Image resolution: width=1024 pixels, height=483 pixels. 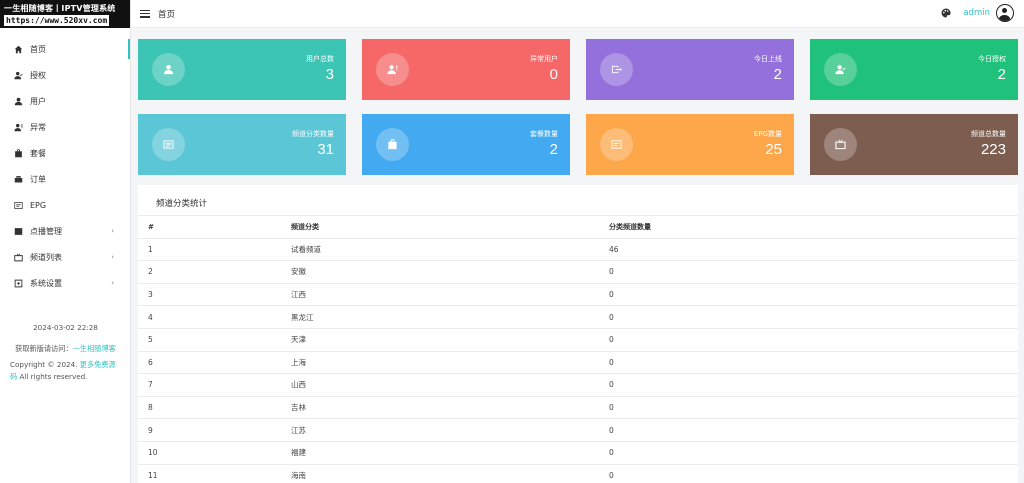 I want to click on count-cell: 46, so click(x=808, y=249).